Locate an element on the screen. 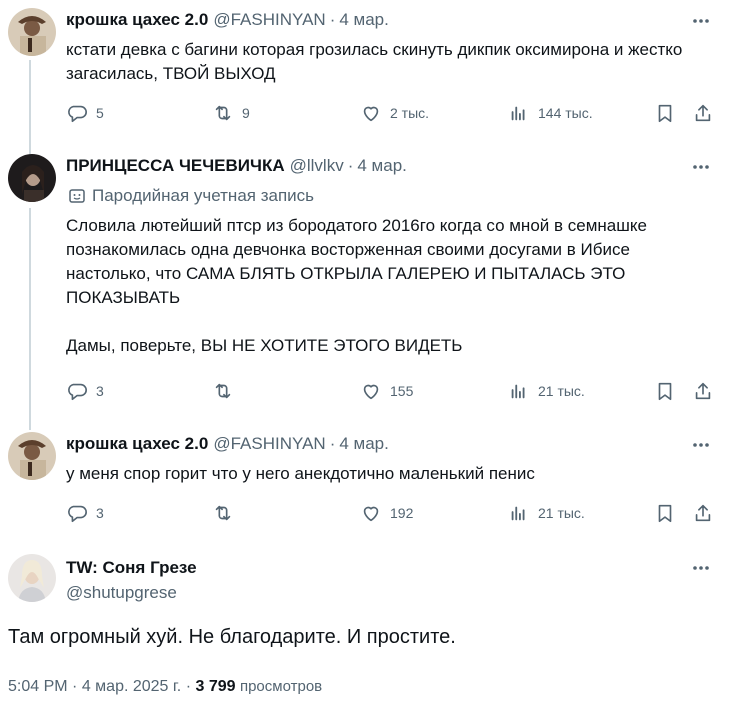  like-button: 2 тыс. is located at coordinates (394, 113).